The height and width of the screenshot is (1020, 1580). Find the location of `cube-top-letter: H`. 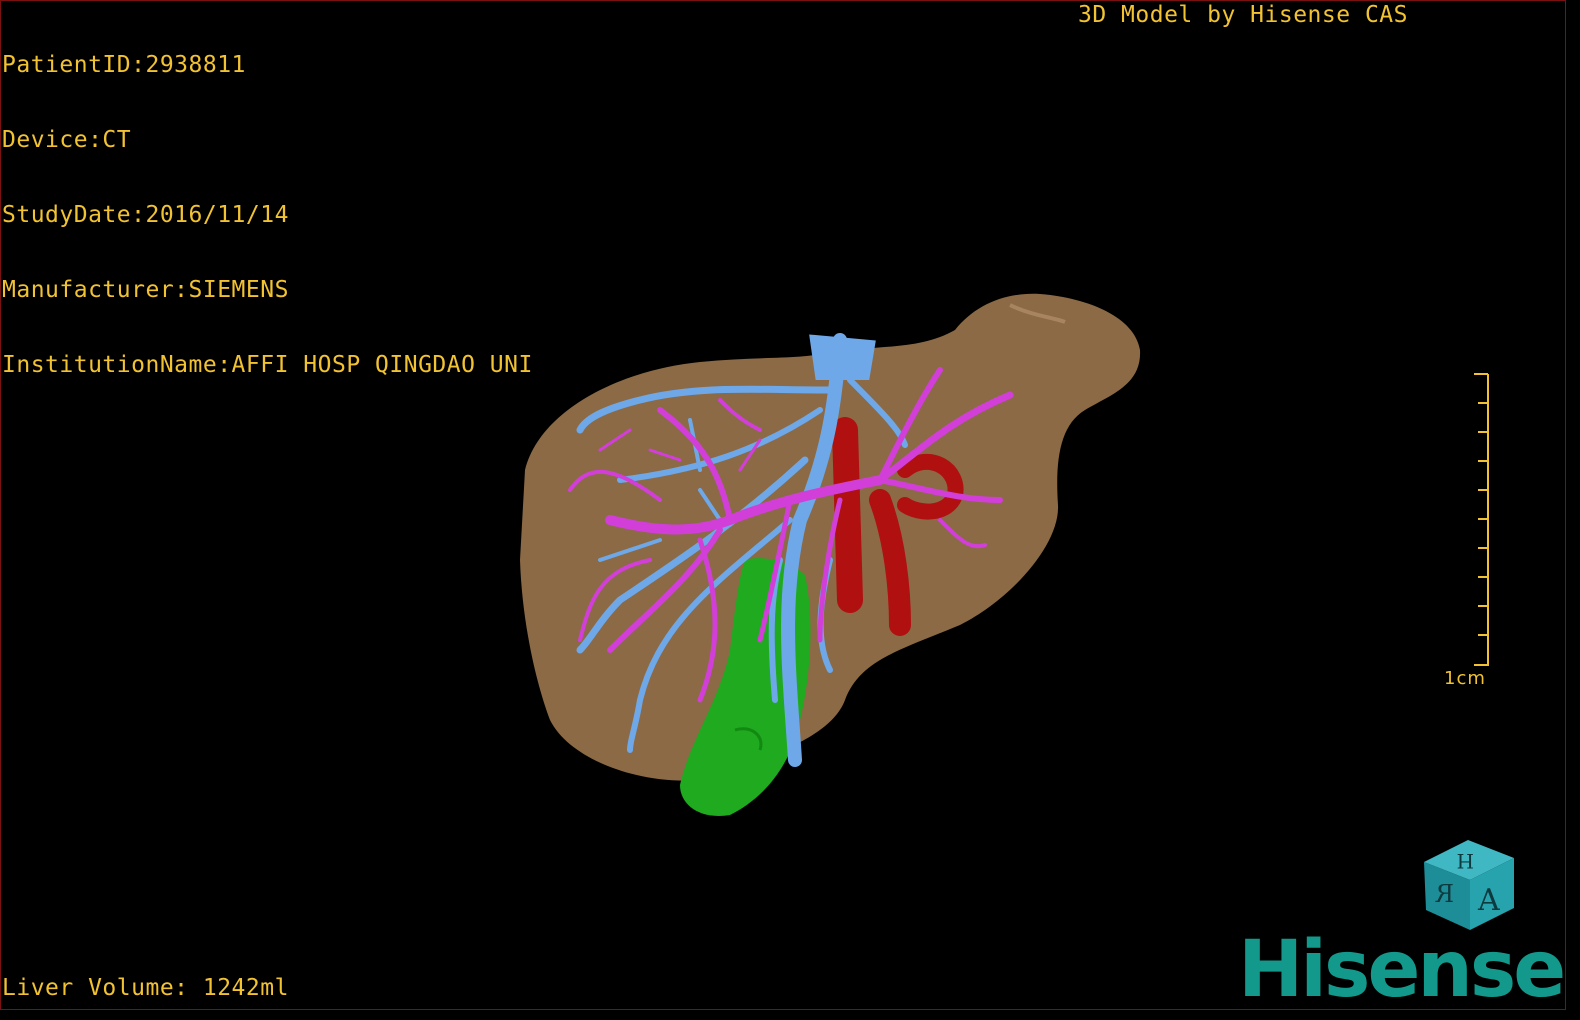

cube-top-letter: H is located at coordinates (1465, 861).